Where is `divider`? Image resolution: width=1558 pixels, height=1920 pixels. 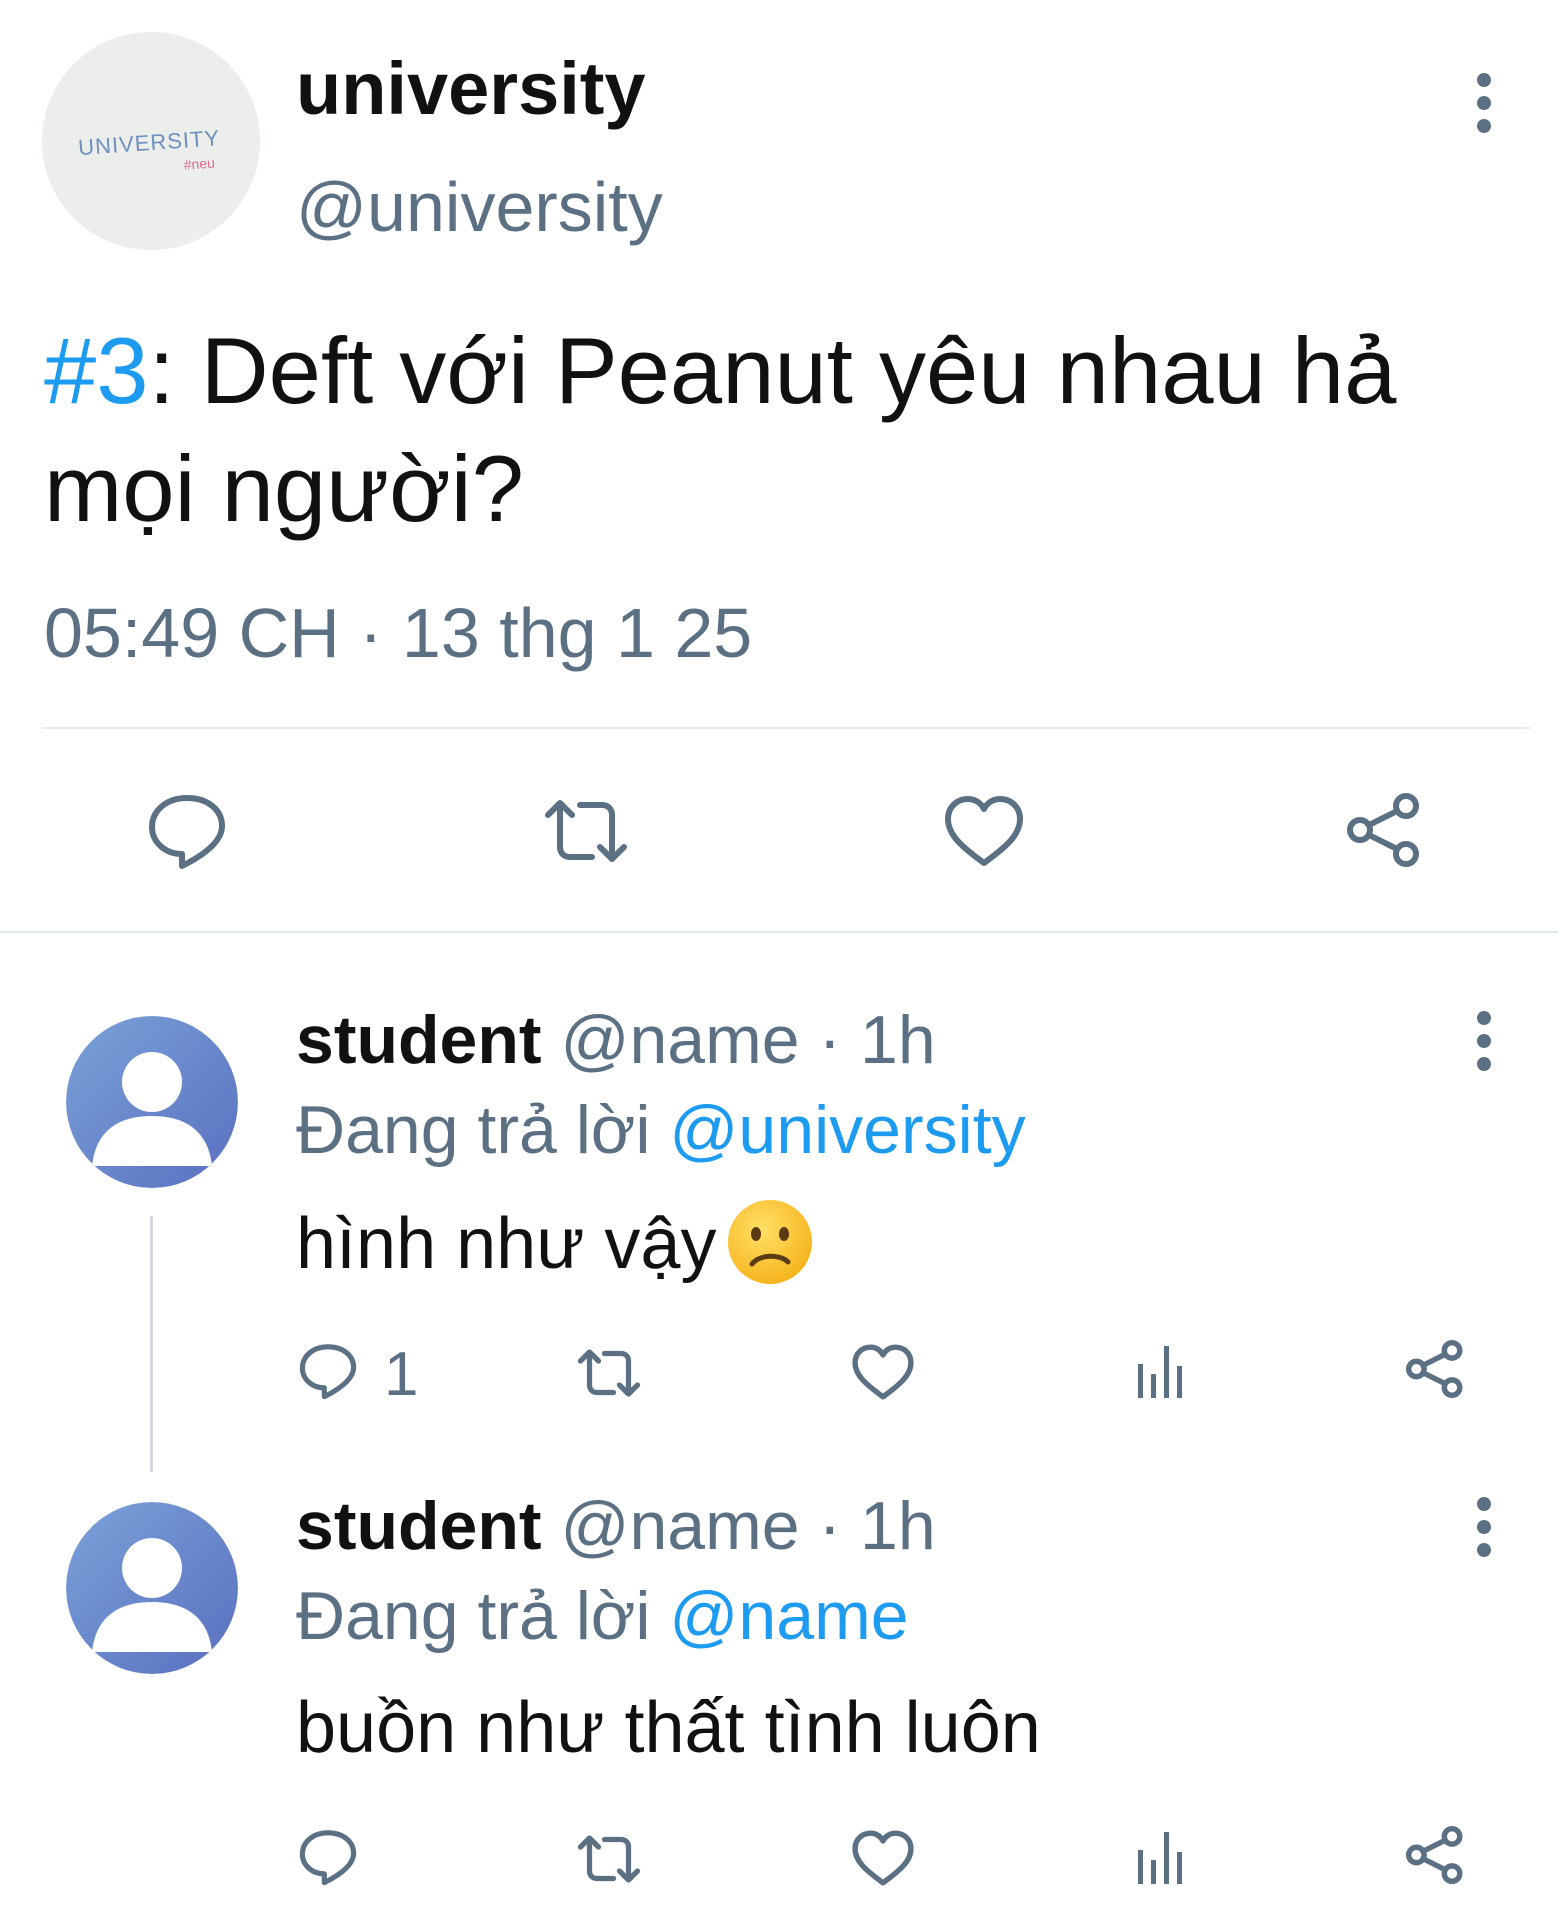
divider is located at coordinates (786, 728).